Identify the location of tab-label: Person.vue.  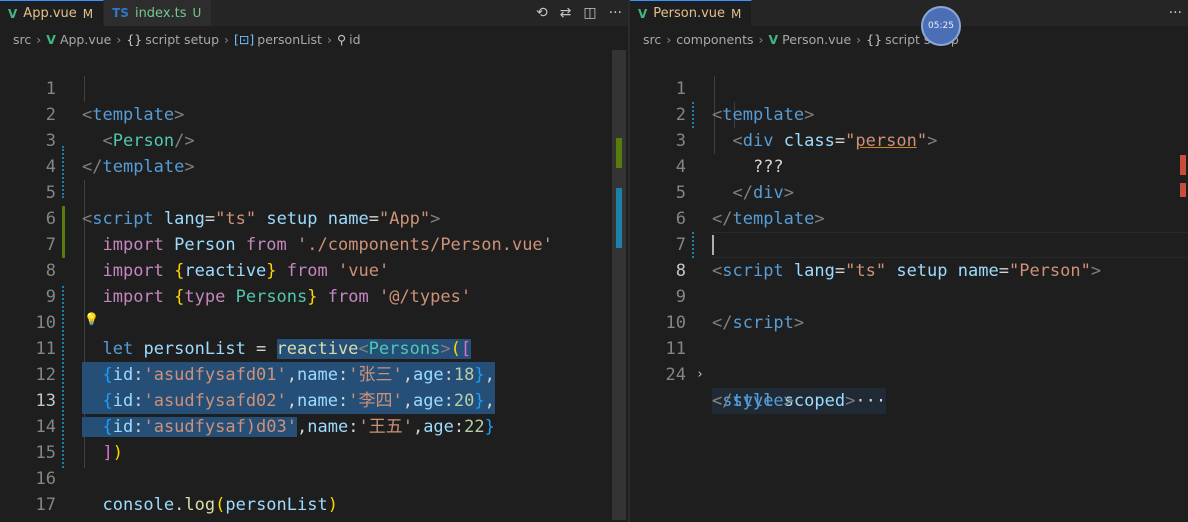
(689, 13).